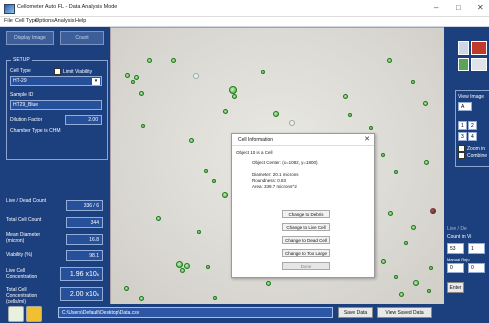  What do you see at coordinates (306, 240) in the screenshot?
I see `change-to-dead-cell-button: Change to Dead Cell` at bounding box center [306, 240].